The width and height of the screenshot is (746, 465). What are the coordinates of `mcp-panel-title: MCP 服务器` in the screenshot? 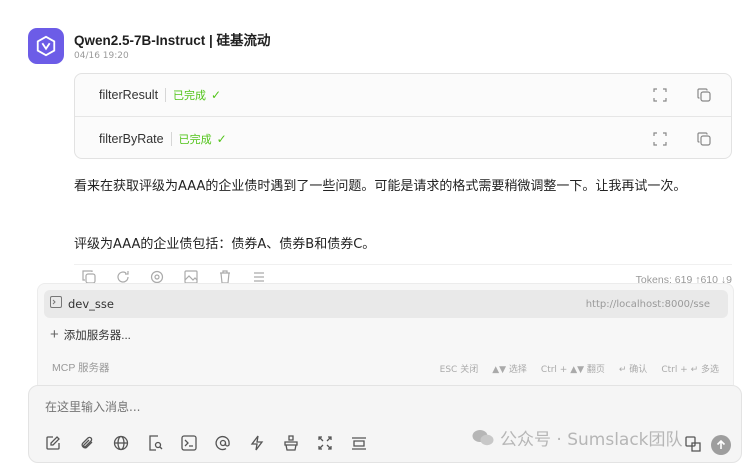 It's located at (81, 368).